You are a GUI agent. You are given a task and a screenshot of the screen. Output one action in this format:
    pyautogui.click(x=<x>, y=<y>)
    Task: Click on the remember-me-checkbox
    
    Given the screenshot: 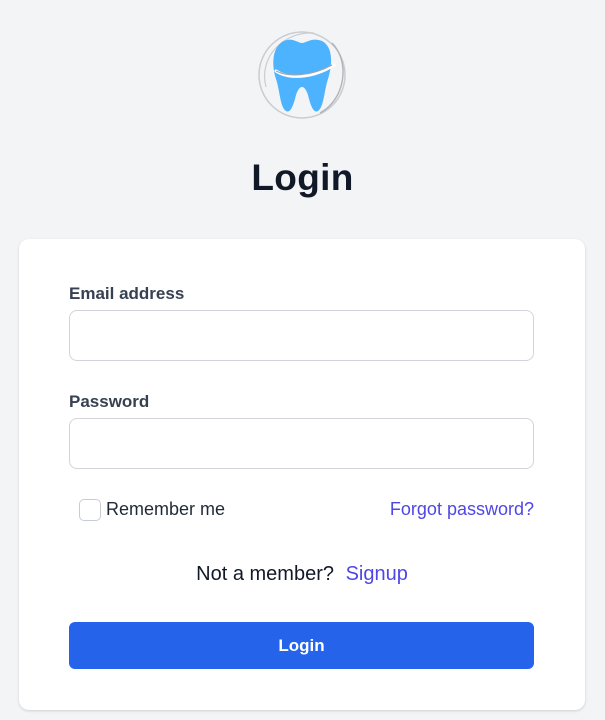 What is the action you would take?
    pyautogui.click(x=90, y=510)
    